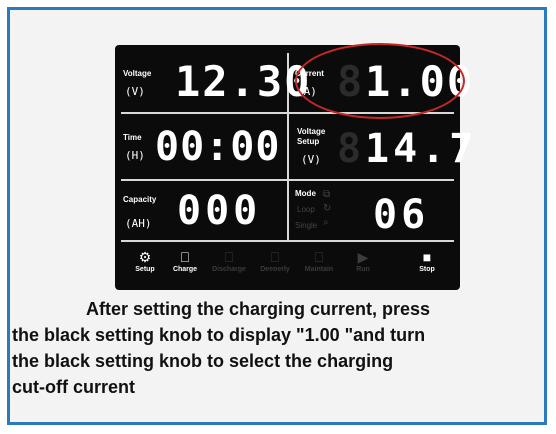 This screenshot has height=434, width=556. Describe the element at coordinates (311, 131) in the screenshot. I see `voltage-setup-label-line1: Voltage` at that location.